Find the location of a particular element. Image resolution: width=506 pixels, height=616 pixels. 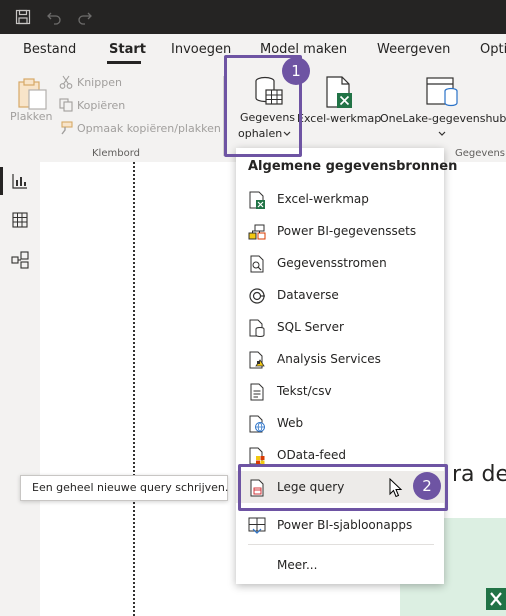

dropdown-item-label: Tekst/csv is located at coordinates (304, 391).